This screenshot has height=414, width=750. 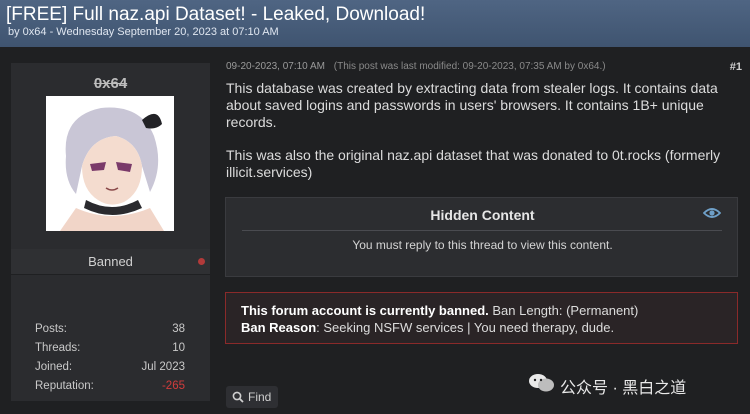 What do you see at coordinates (541, 383) in the screenshot?
I see `wechat-icon` at bounding box center [541, 383].